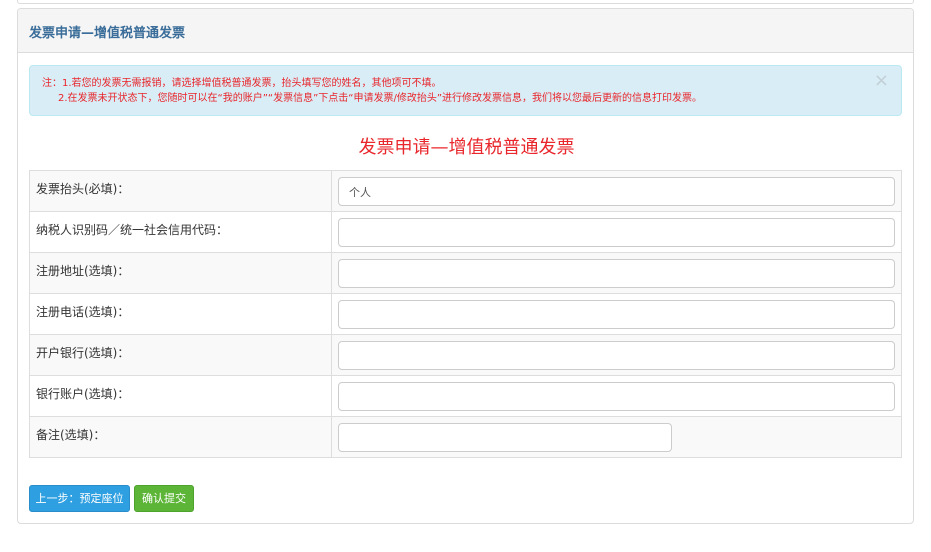 The width and height of the screenshot is (931, 552). I want to click on form-row-phone: 注册电话(选填)：, so click(465, 314).